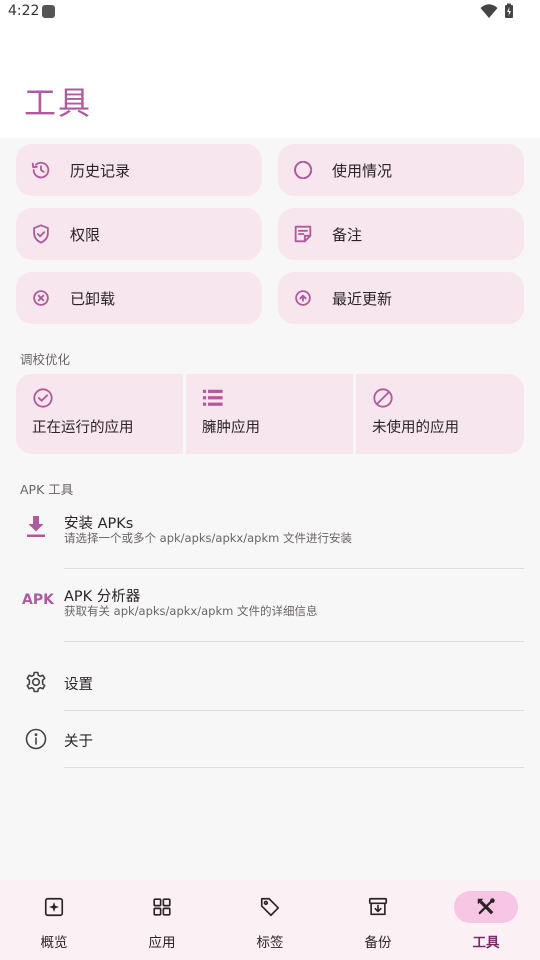 The width and height of the screenshot is (540, 960). Describe the element at coordinates (270, 682) in the screenshot. I see `settings-item: 设置` at that location.